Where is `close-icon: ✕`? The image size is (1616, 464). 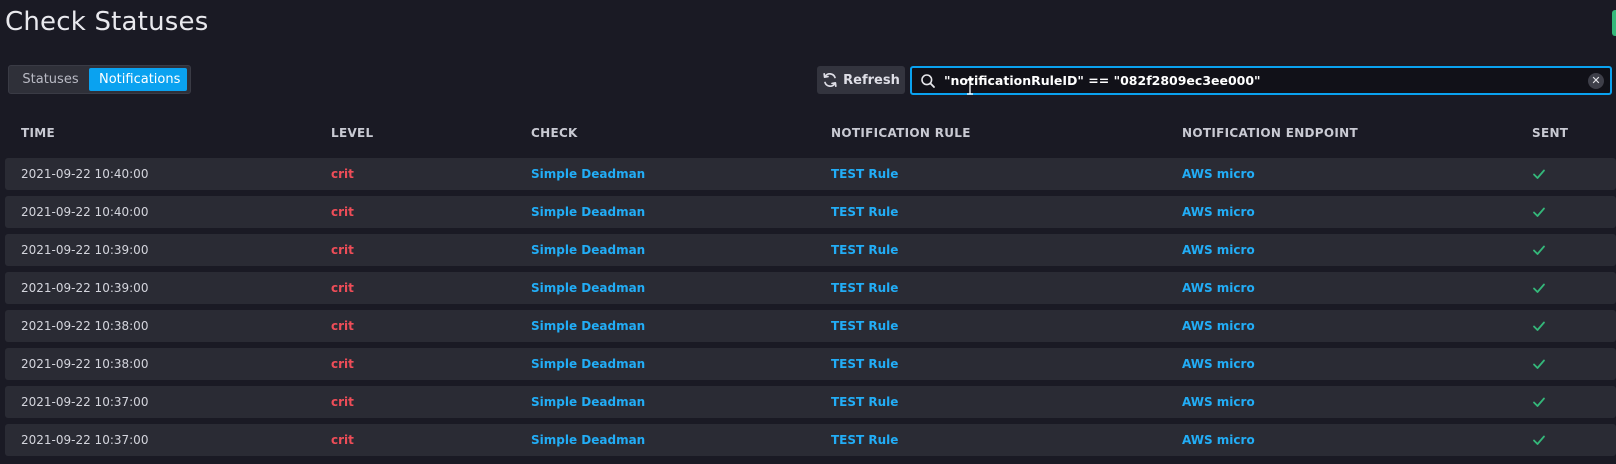 close-icon: ✕ is located at coordinates (1596, 80).